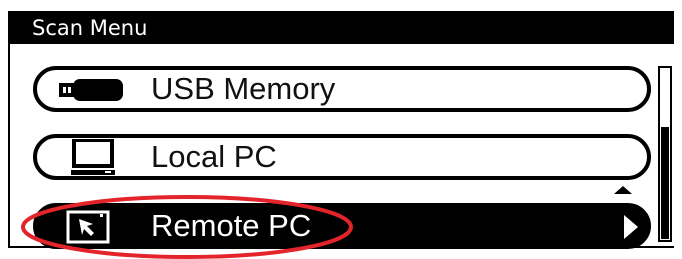  Describe the element at coordinates (88, 227) in the screenshot. I see `remote-pc-icon` at that location.